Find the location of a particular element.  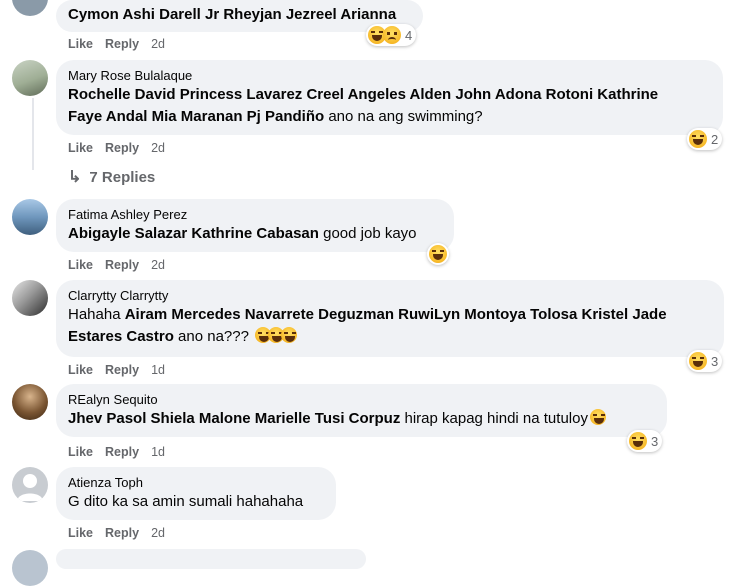

tagged-names: Abigayle Salazar Kathrine Cabasan is located at coordinates (193, 233).